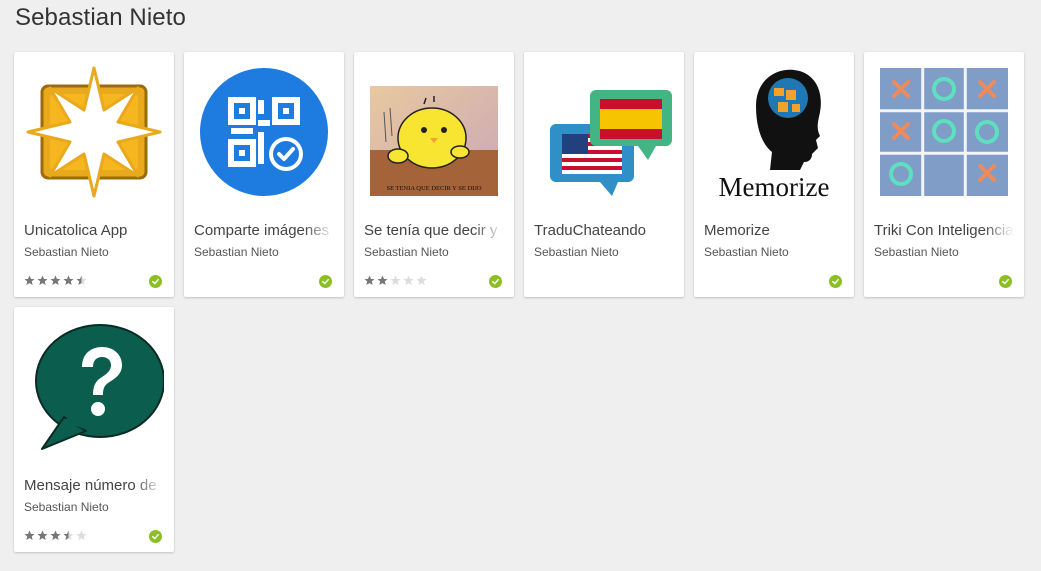 This screenshot has height=571, width=1041. I want to click on tic-tac-toe-icon, so click(944, 132).